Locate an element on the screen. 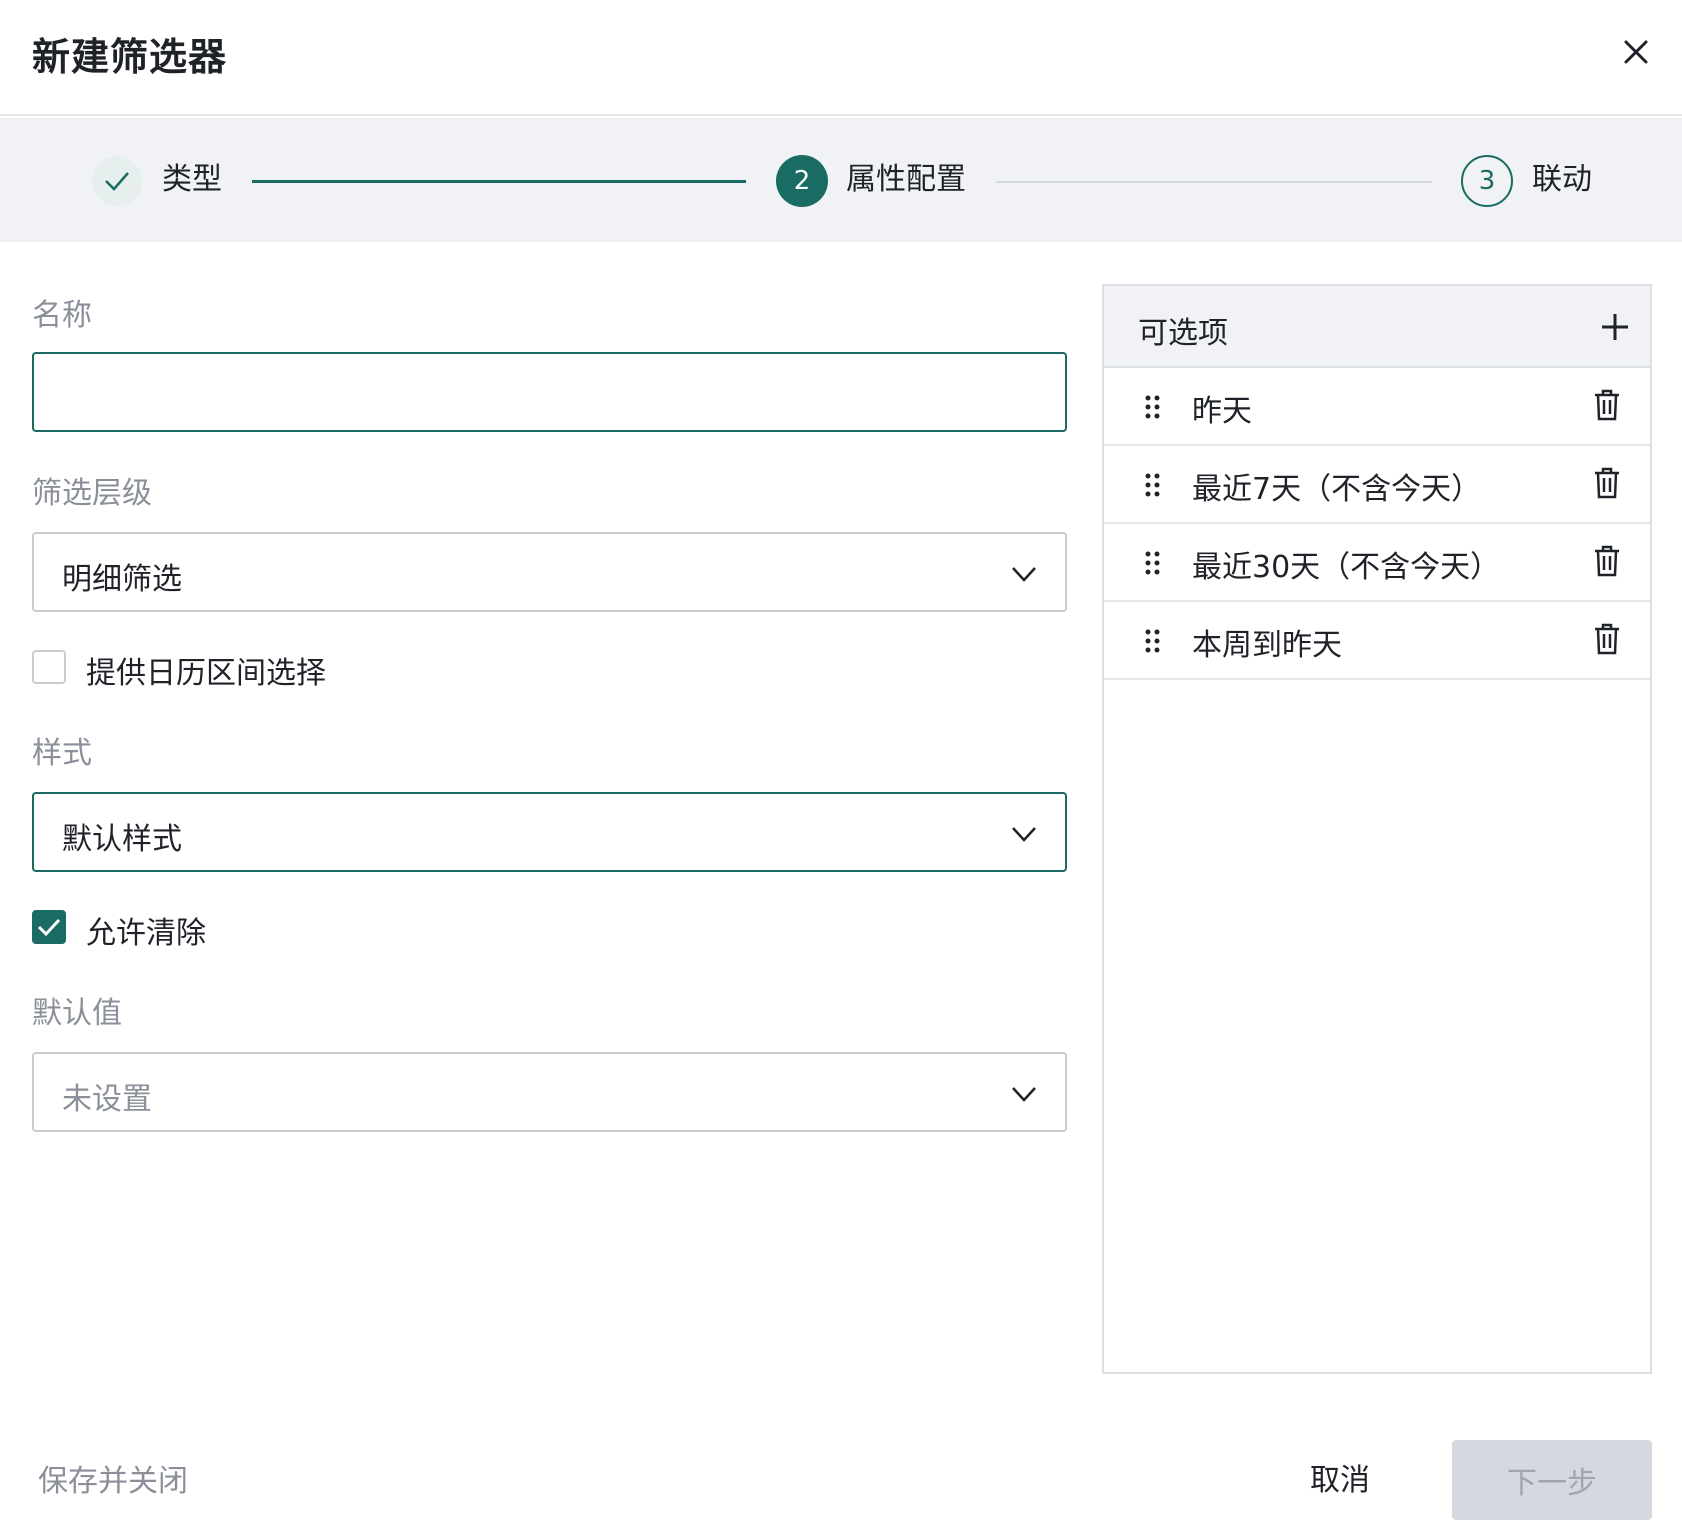  option-label: 本周到昨天 is located at coordinates (1267, 645).